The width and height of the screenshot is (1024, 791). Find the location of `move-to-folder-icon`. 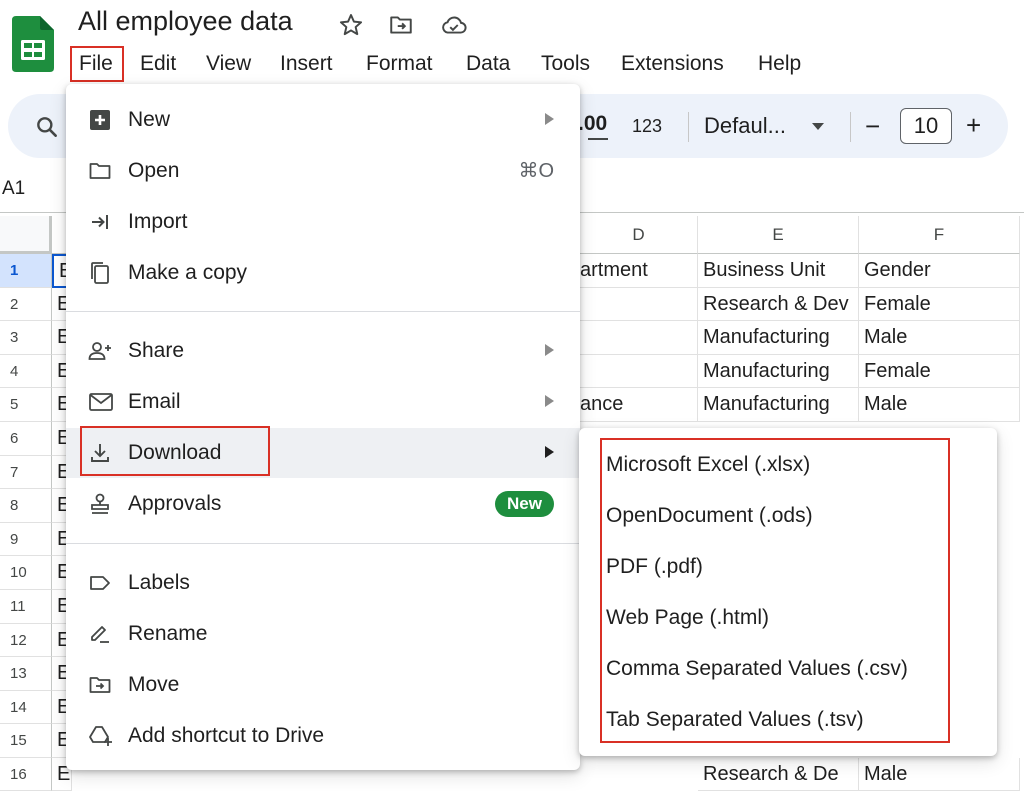

move-to-folder-icon is located at coordinates (401, 25).